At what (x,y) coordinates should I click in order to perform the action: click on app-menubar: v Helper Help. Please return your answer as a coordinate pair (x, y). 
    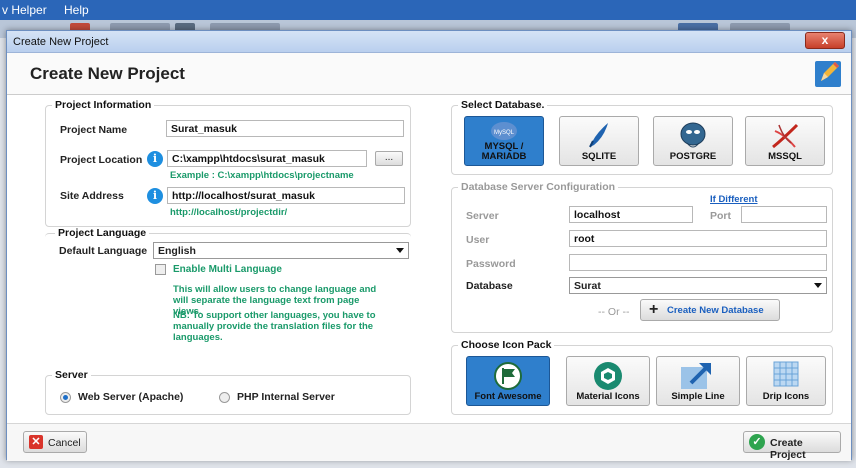
    Looking at the image, I should click on (428, 10).